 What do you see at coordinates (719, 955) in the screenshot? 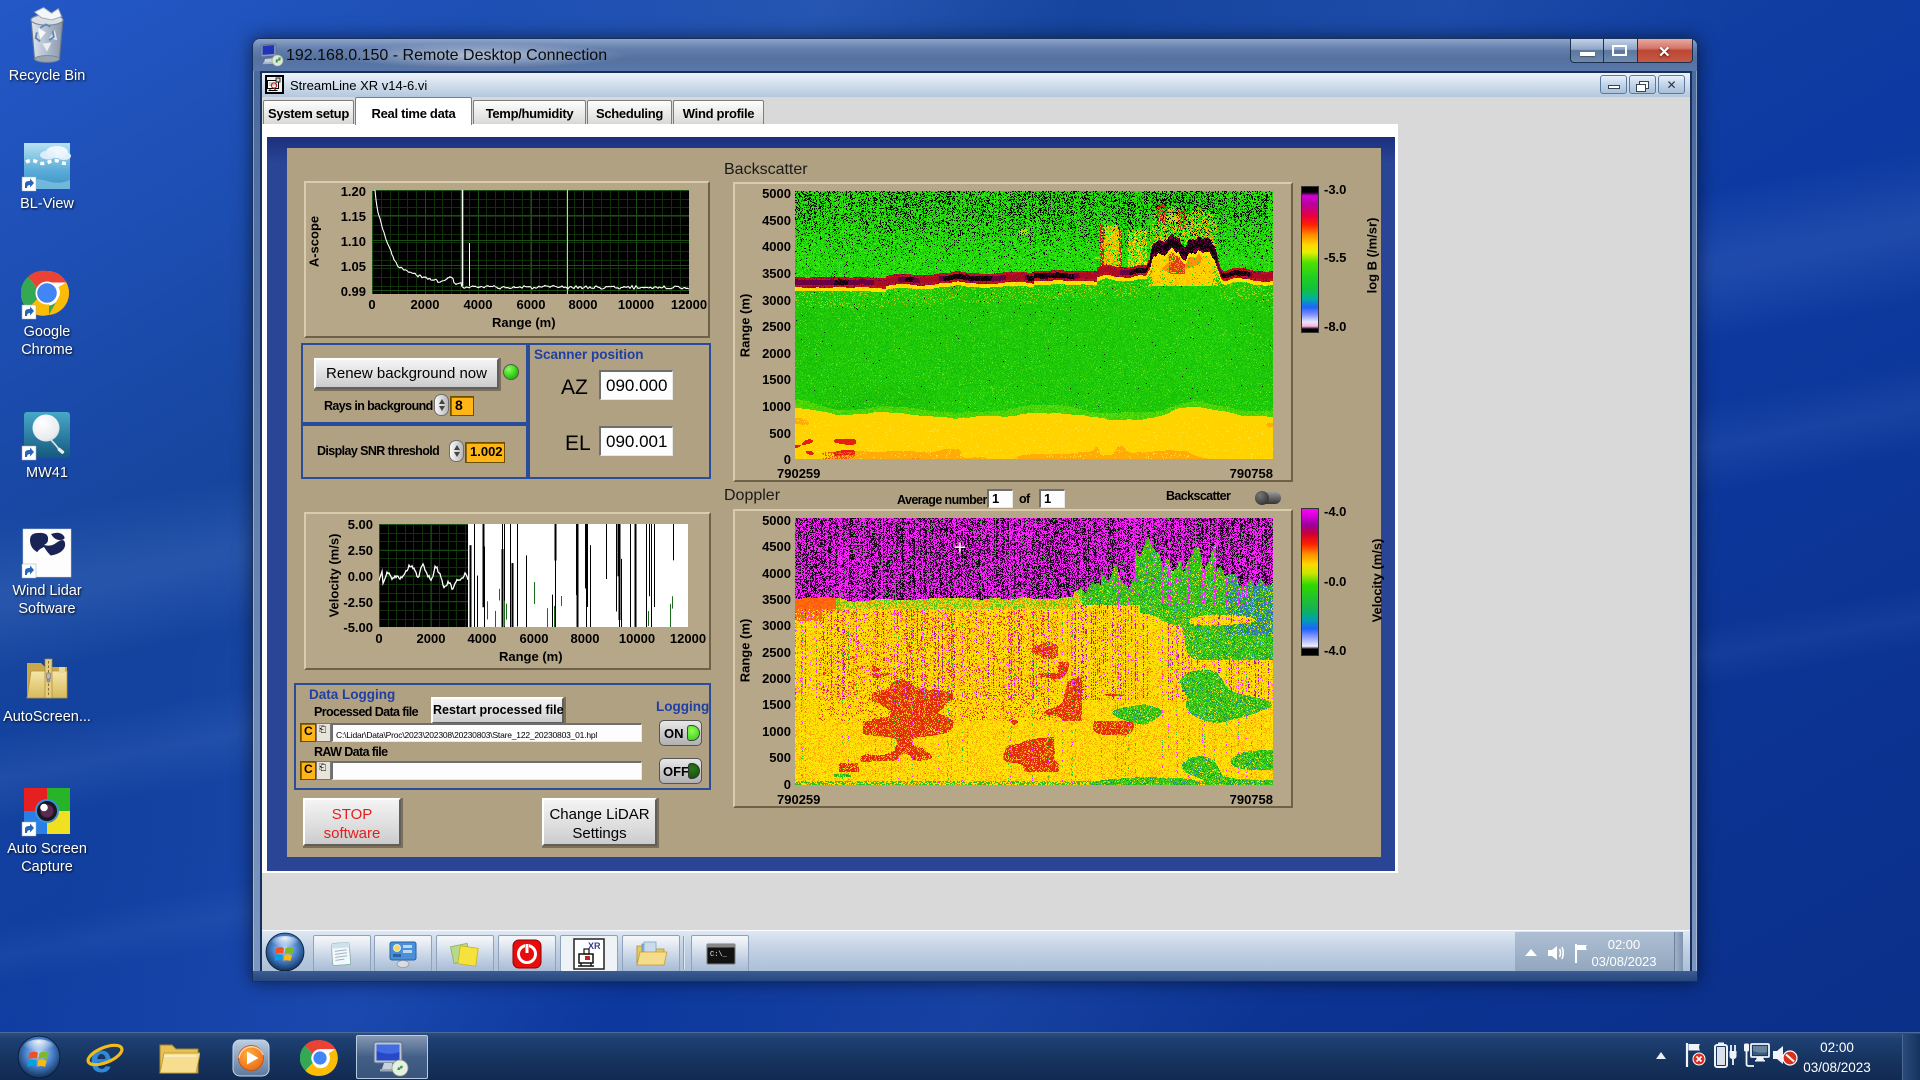
I see `svg-text: C:\_` at bounding box center [719, 955].